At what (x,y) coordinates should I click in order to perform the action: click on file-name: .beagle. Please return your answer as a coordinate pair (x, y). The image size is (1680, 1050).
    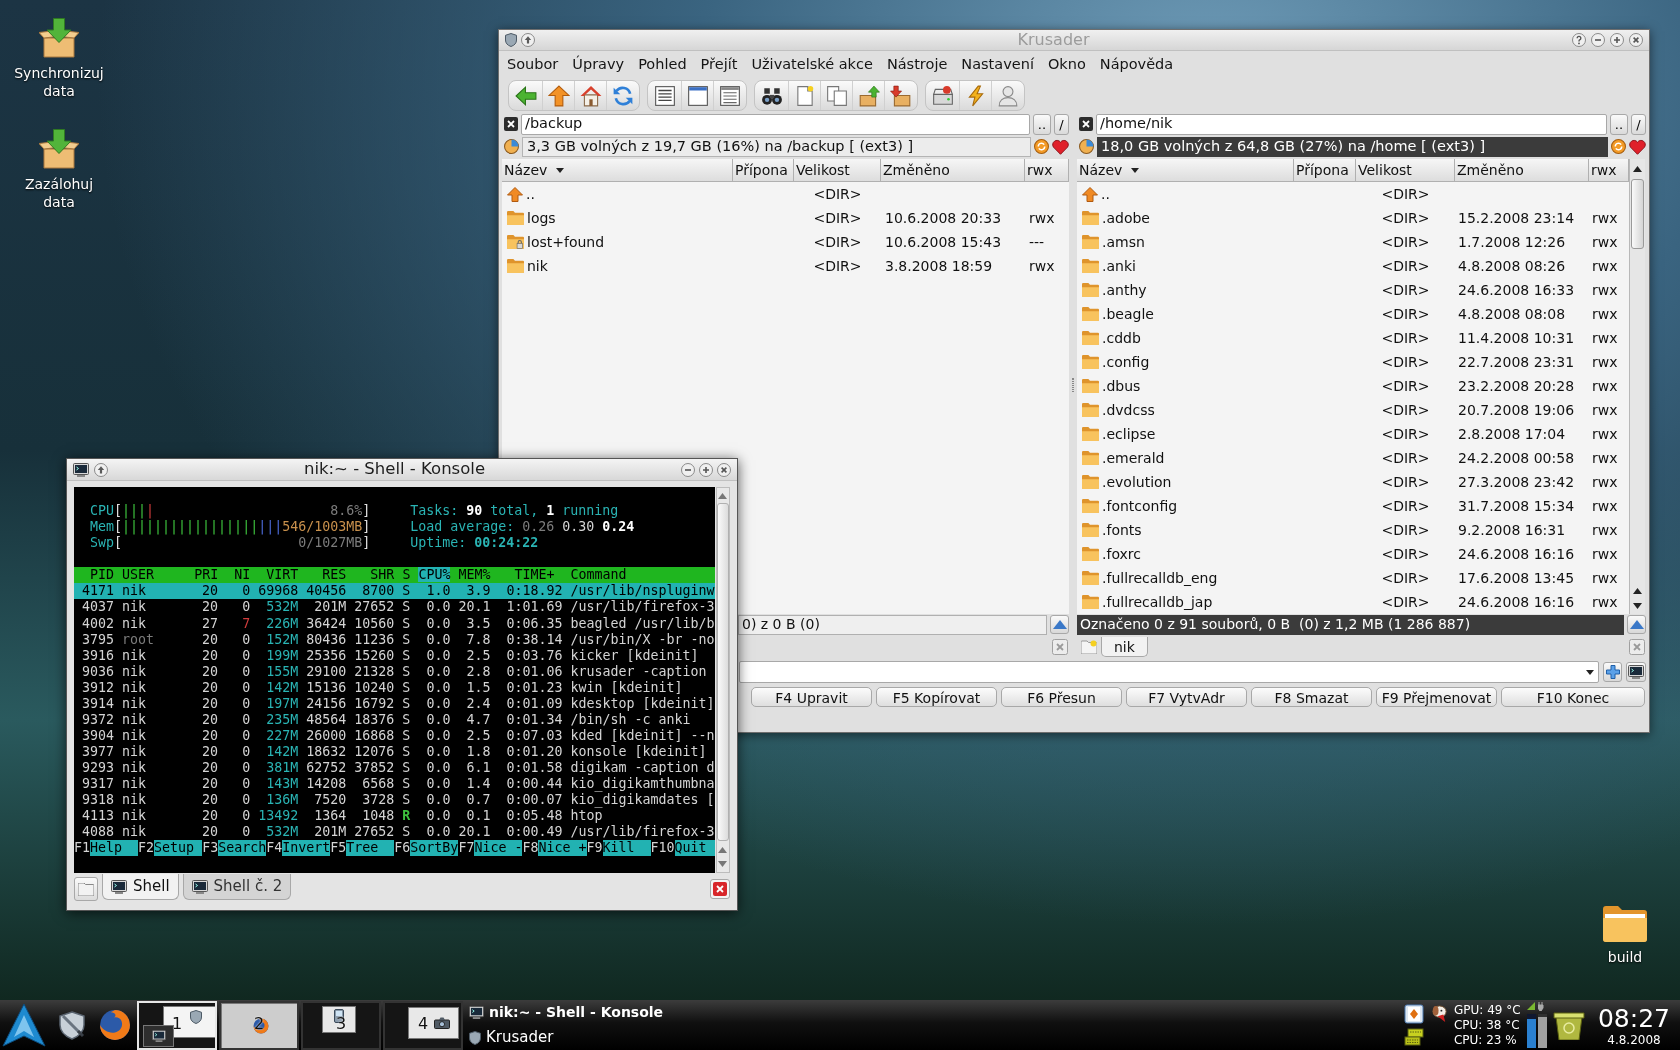
    Looking at the image, I should click on (1128, 314).